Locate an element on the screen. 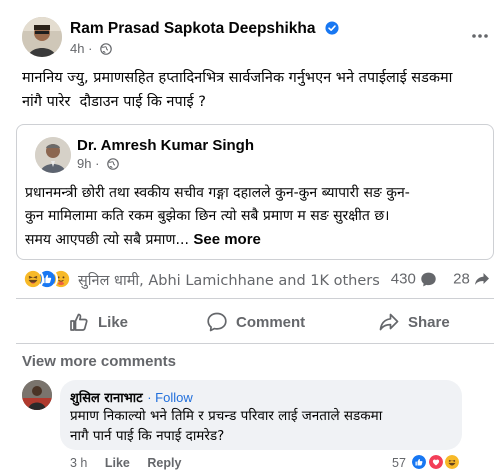  comment-text-line: नागै पार्न पाई कि नपाई दामरेड? is located at coordinates (147, 436).